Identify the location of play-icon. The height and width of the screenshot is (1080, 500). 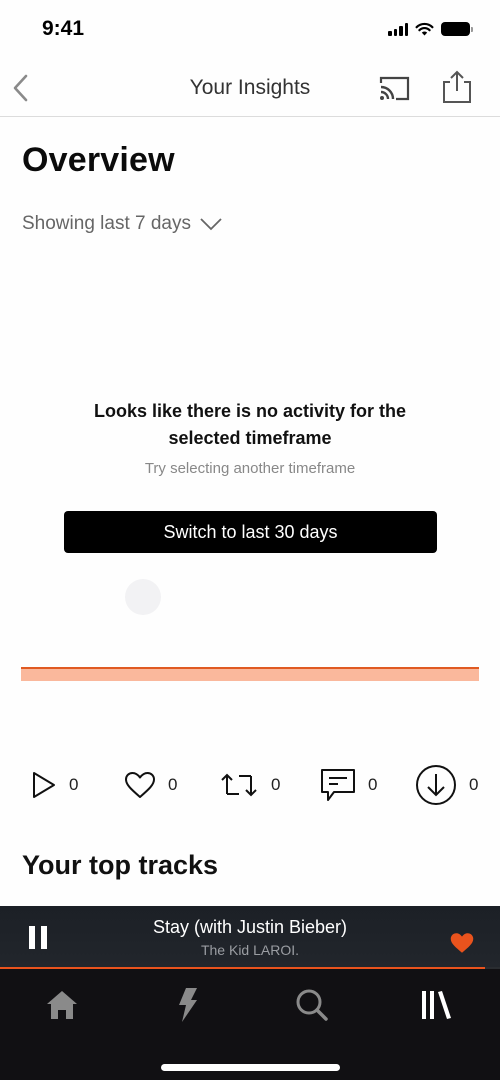
(44, 785).